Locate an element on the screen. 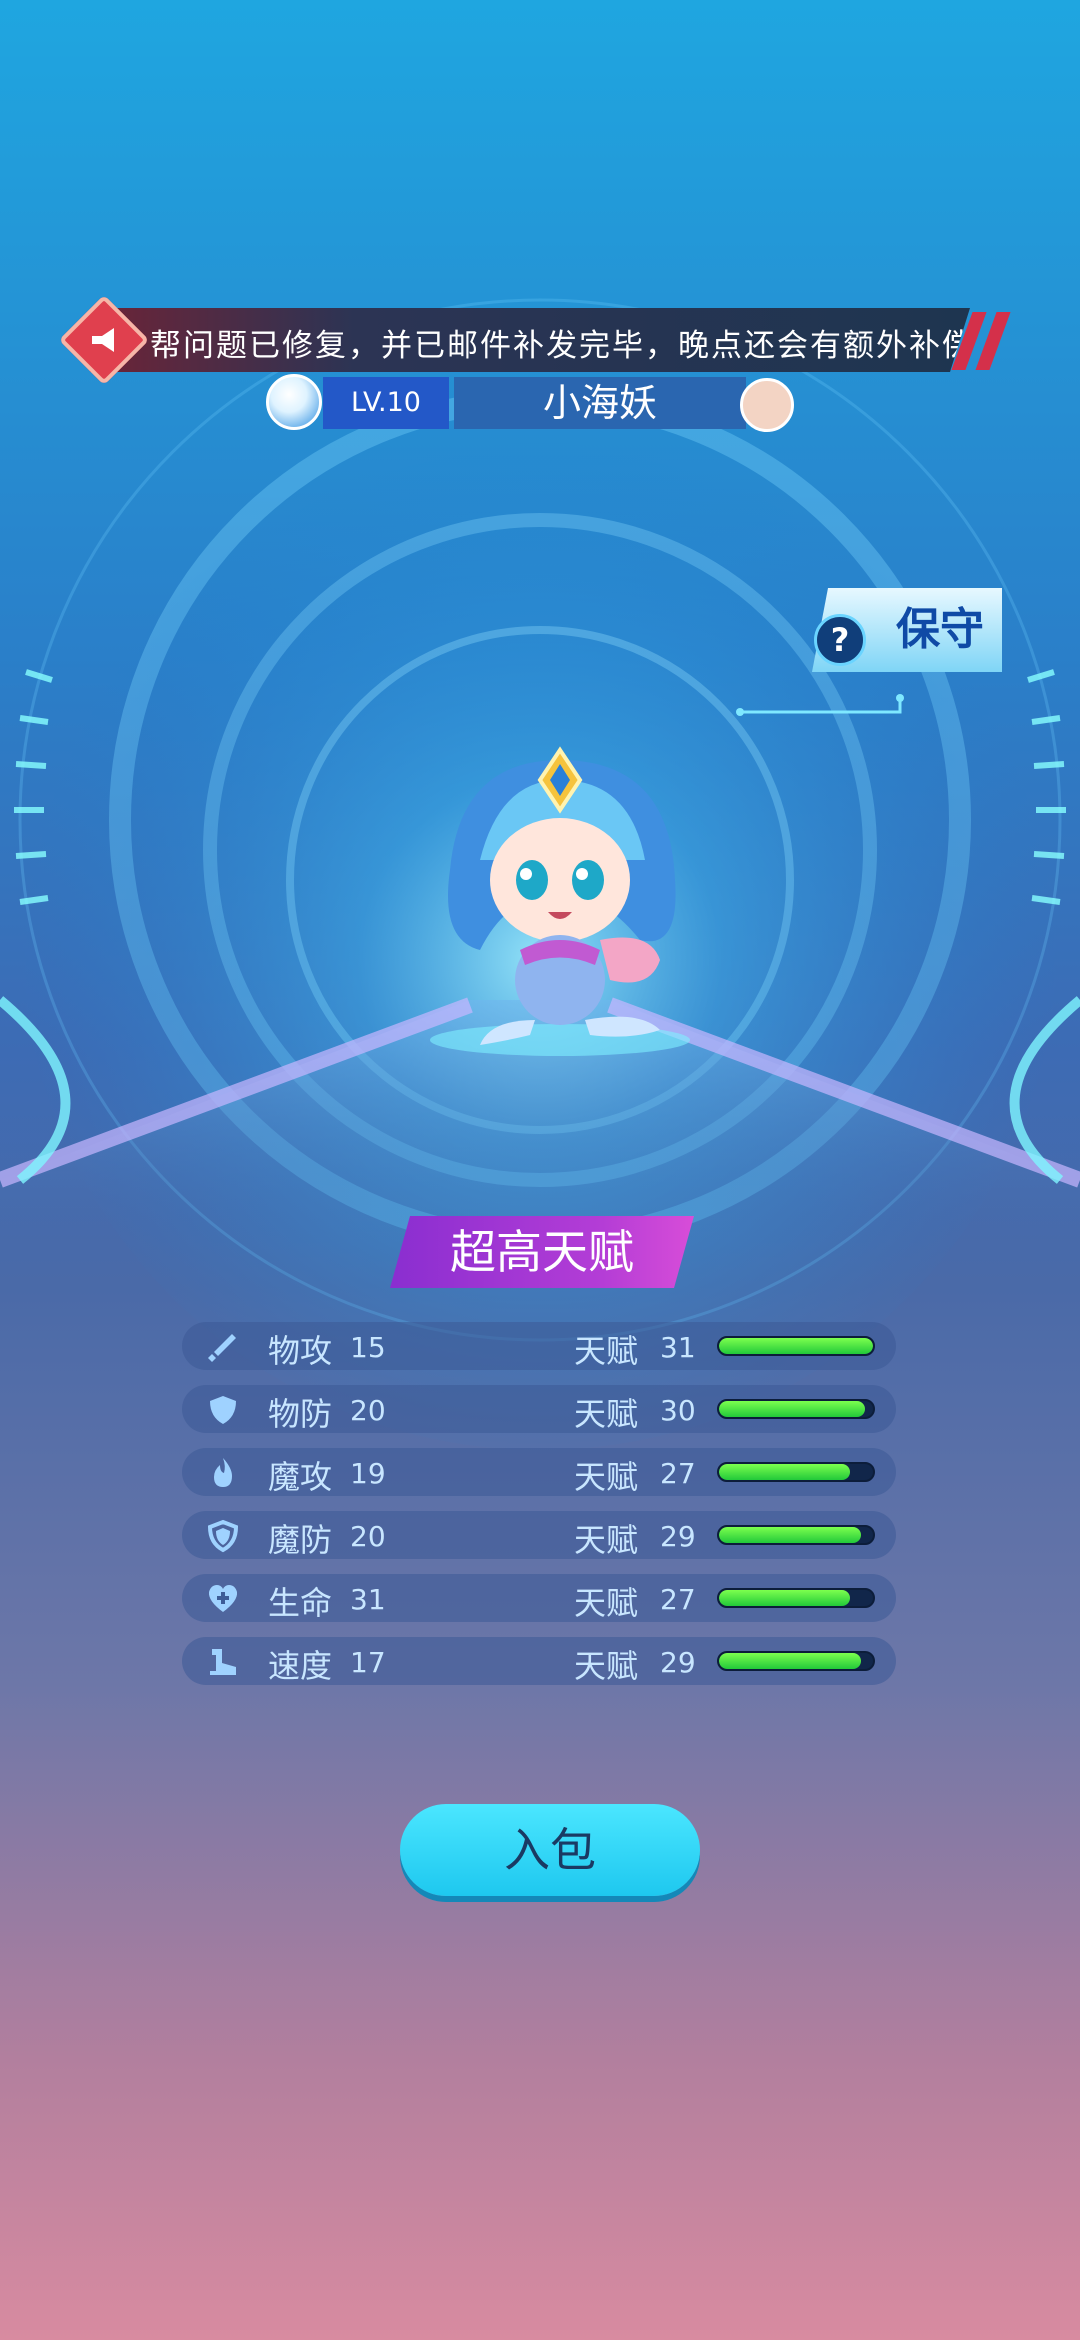 Image resolution: width=1080 pixels, height=2340 pixels. stat-name: 速度 is located at coordinates (300, 1666).